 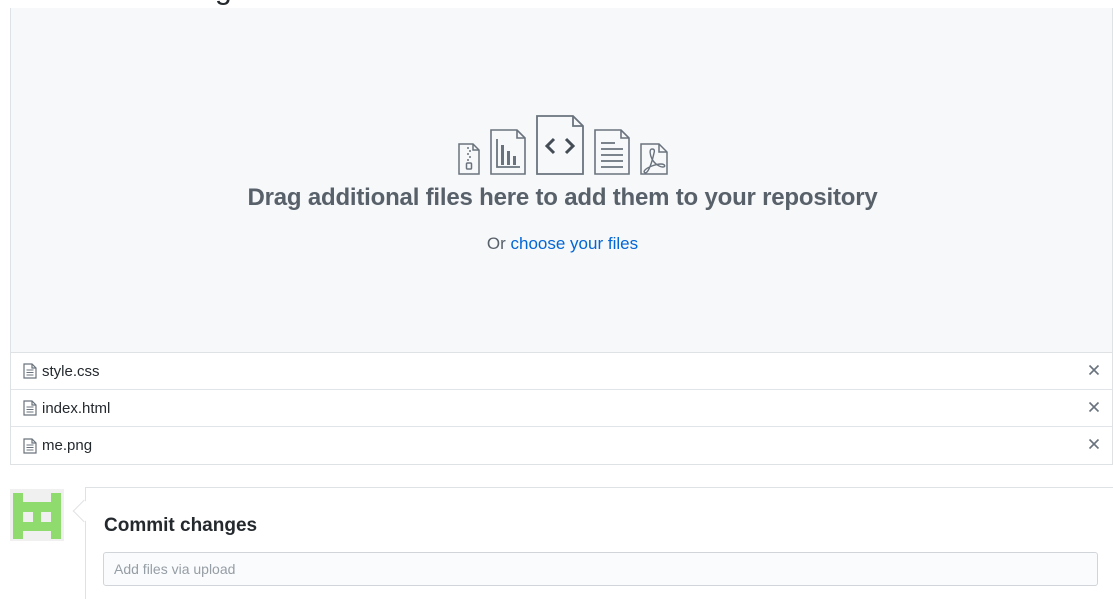 I want to click on file-row: index.html, so click(x=561, y=408).